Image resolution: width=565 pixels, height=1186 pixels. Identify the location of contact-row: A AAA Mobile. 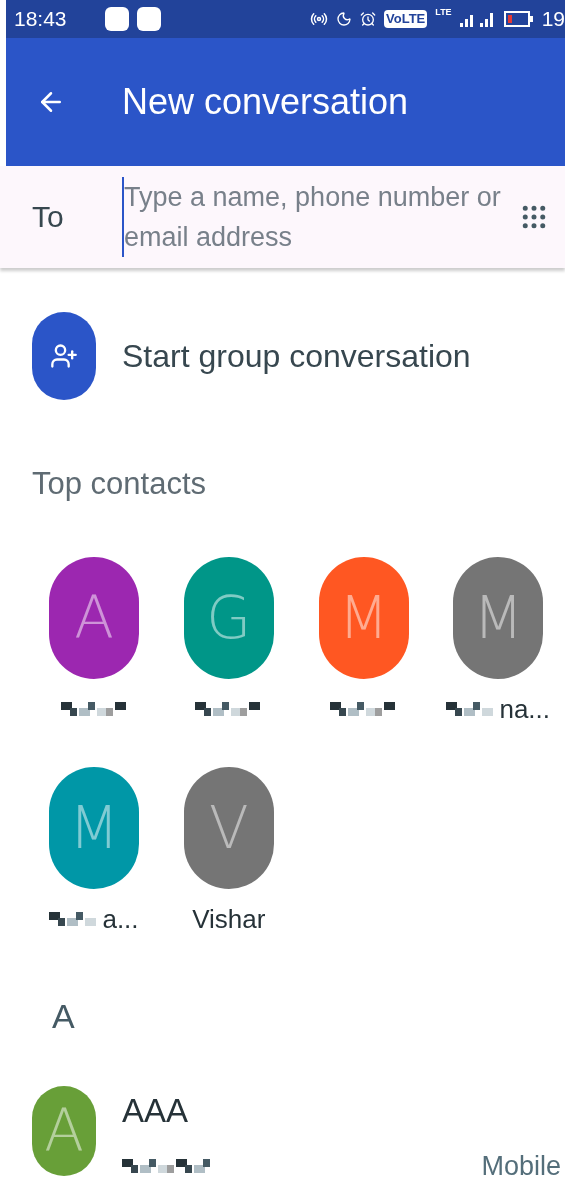
(282, 1136).